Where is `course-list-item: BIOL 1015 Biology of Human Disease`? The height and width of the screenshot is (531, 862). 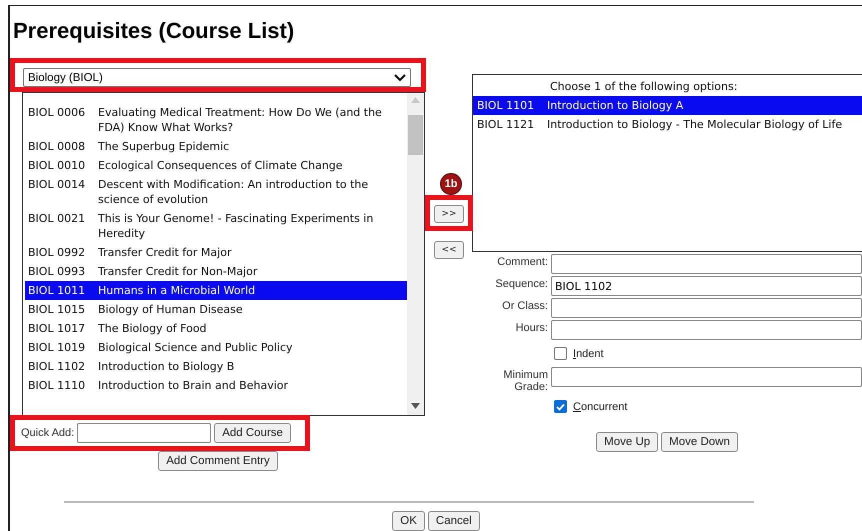 course-list-item: BIOL 1015 Biology of Human Disease is located at coordinates (216, 309).